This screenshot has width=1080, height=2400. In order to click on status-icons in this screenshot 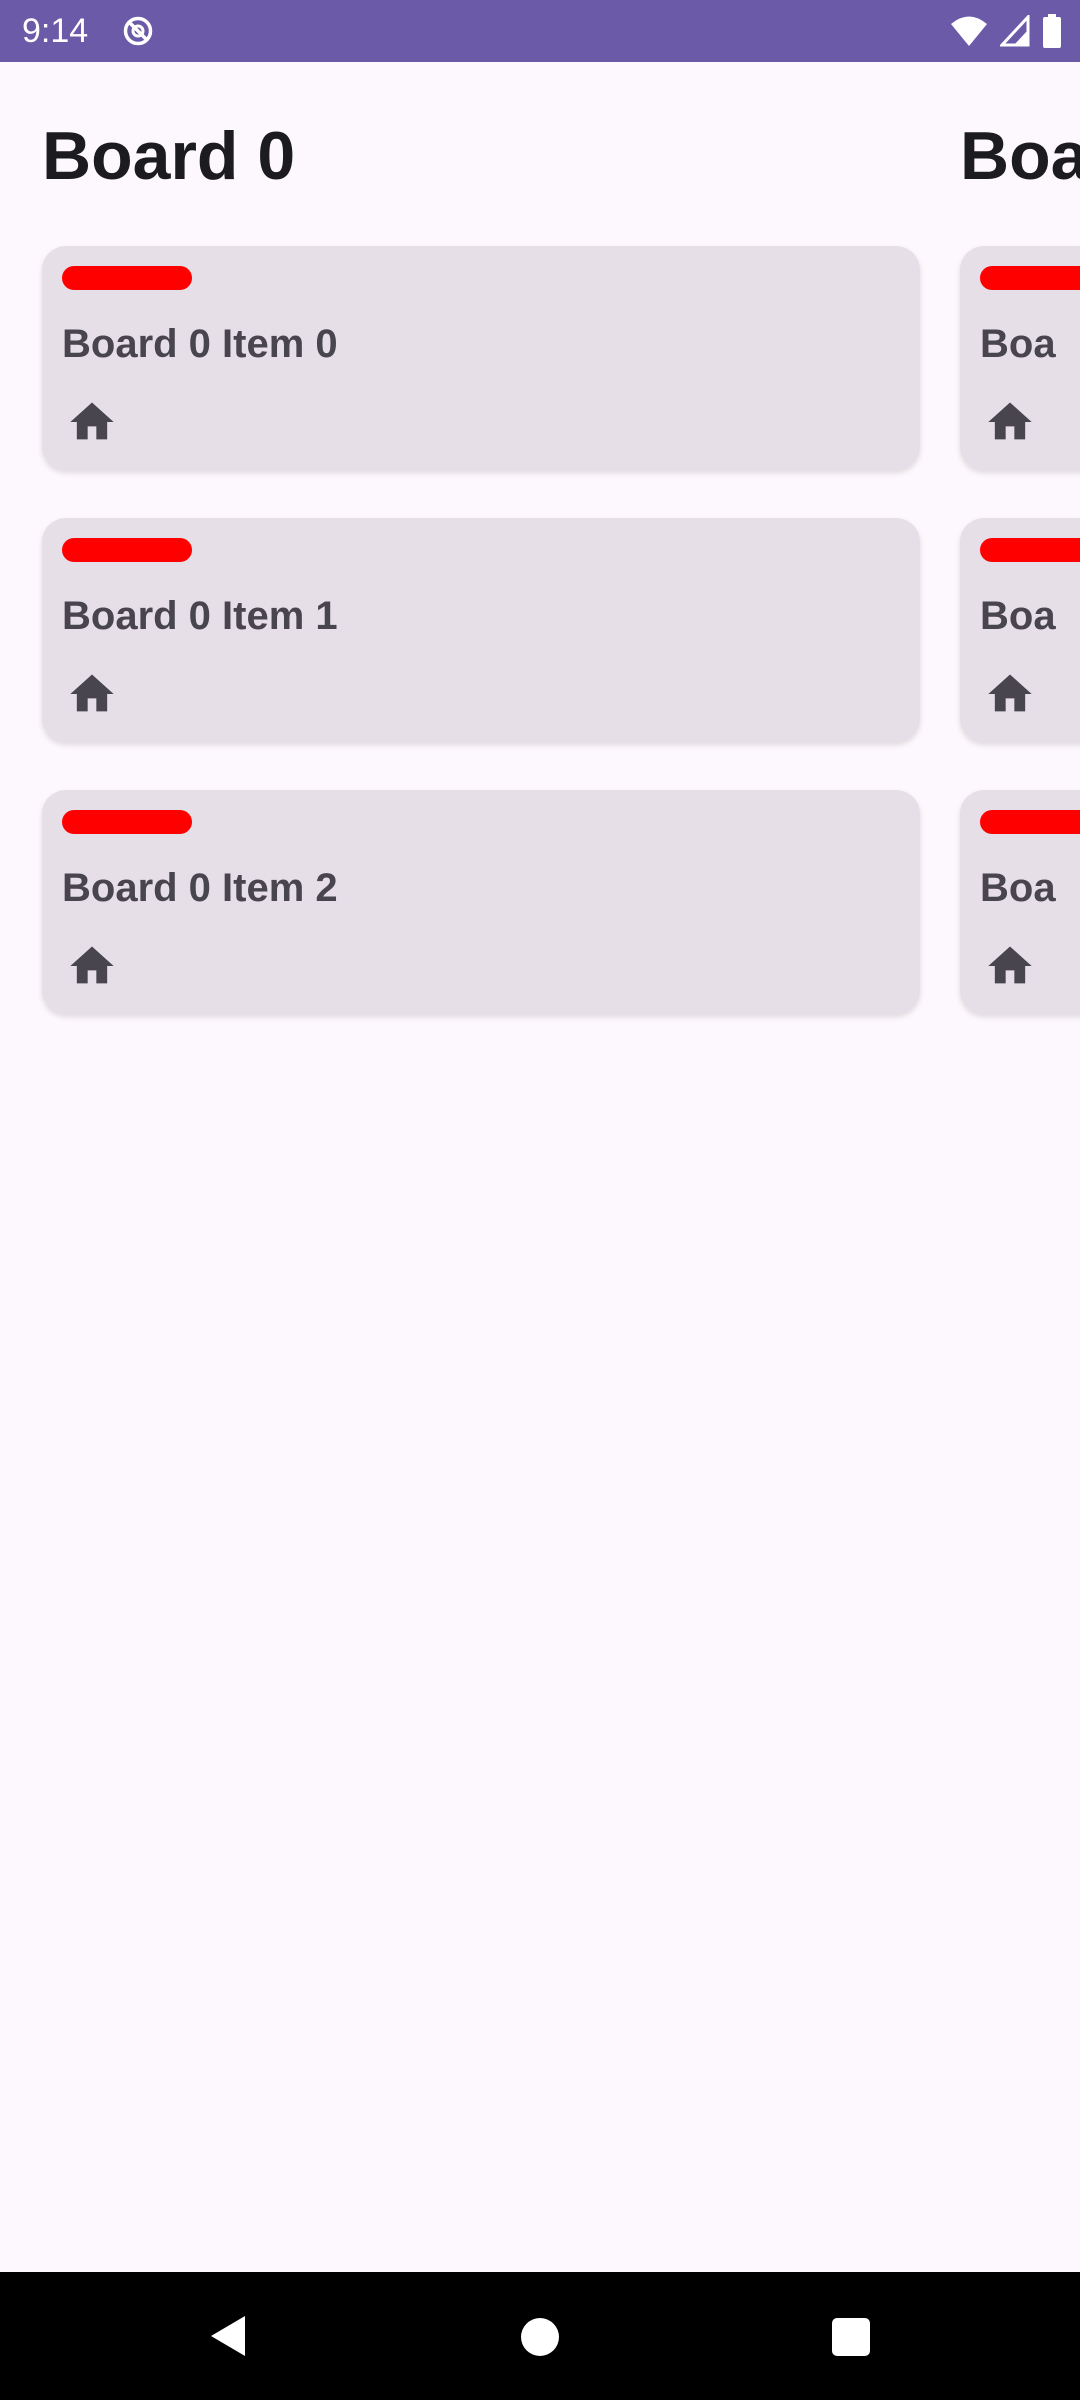, I will do `click(1006, 31)`.